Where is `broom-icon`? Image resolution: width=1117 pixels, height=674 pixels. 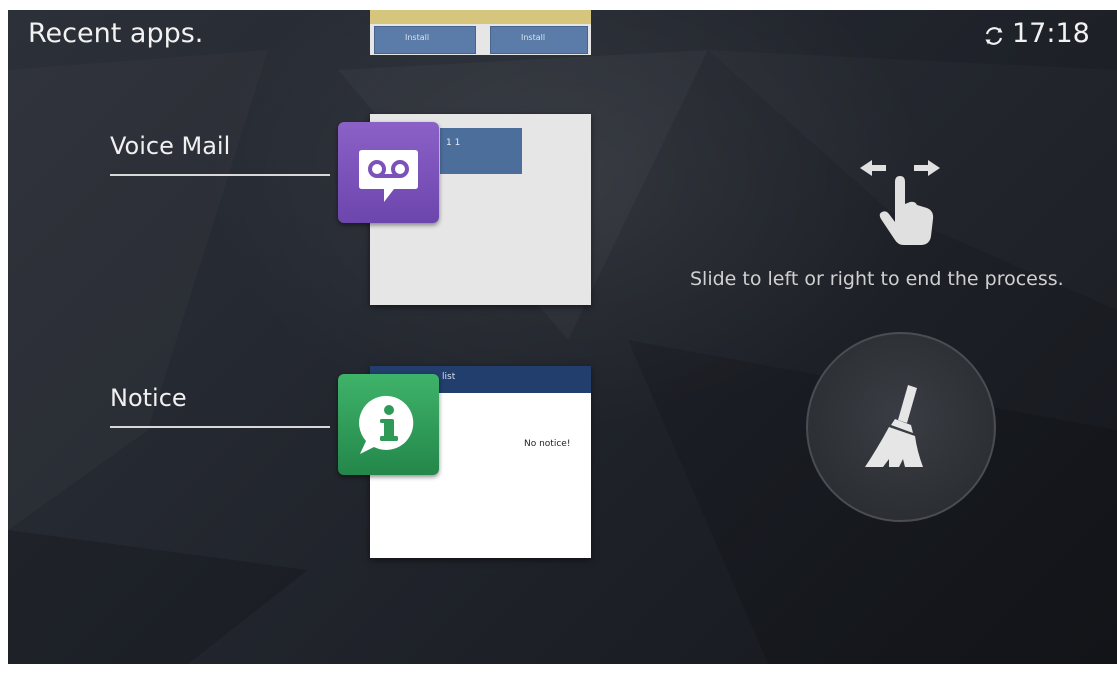 broom-icon is located at coordinates (894, 426).